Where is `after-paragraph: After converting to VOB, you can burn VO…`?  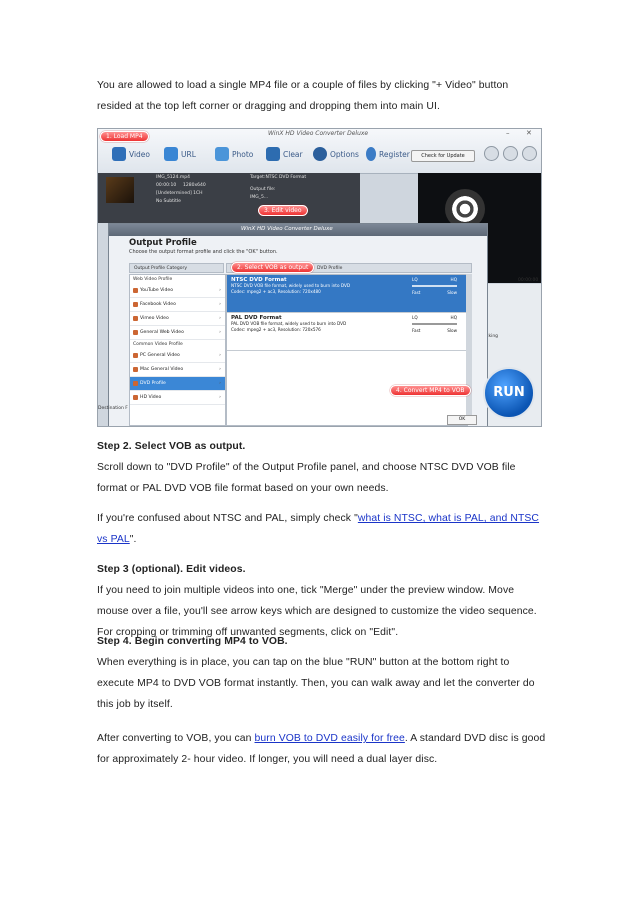
after-paragraph: After converting to VOB, you can burn VO… is located at coordinates (322, 749).